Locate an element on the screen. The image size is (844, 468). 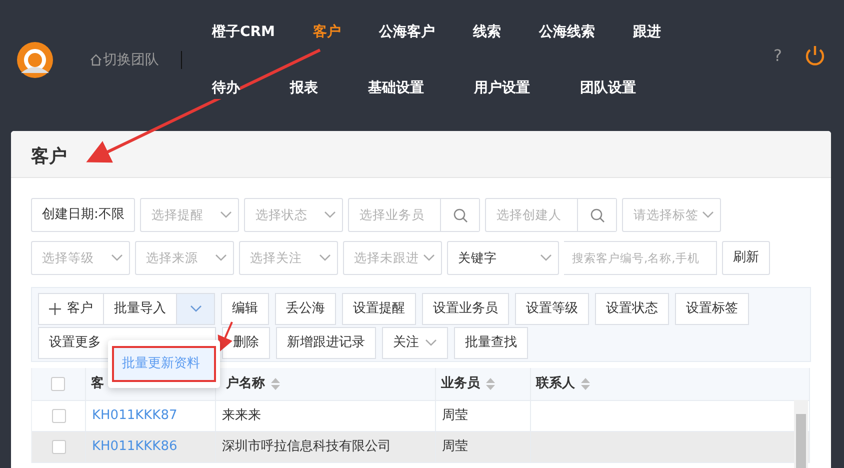
page-title: 客户 is located at coordinates (421, 154).